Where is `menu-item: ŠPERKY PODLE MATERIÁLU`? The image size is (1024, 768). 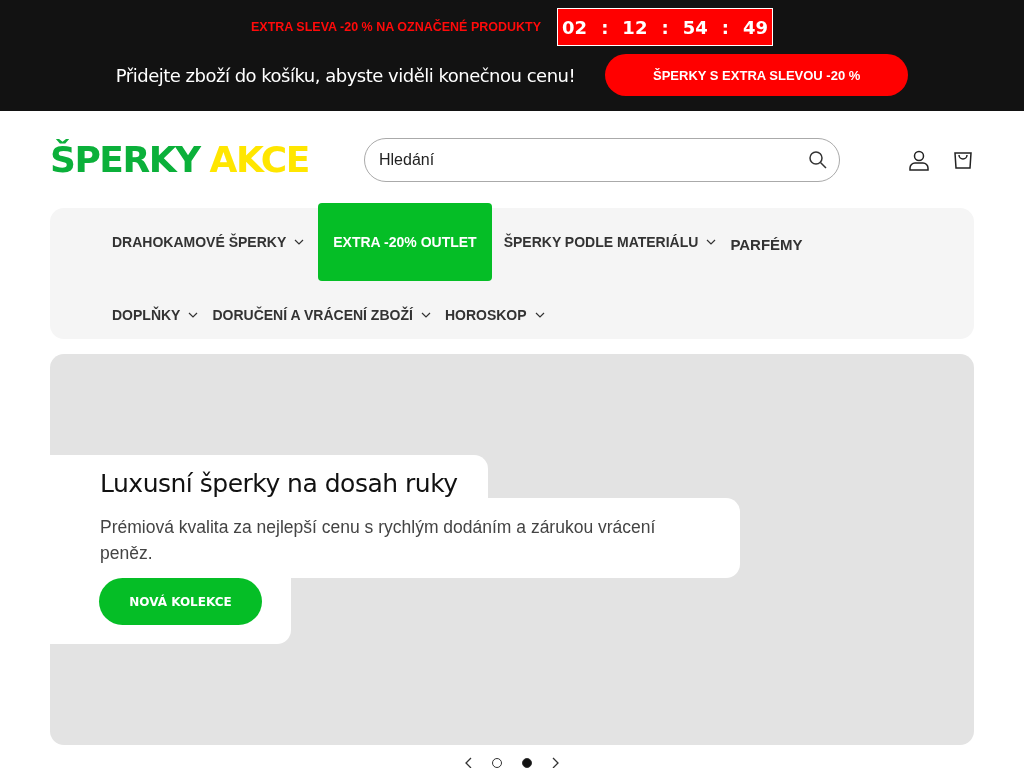
menu-item: ŠPERKY PODLE MATERIÁLU is located at coordinates (610, 242).